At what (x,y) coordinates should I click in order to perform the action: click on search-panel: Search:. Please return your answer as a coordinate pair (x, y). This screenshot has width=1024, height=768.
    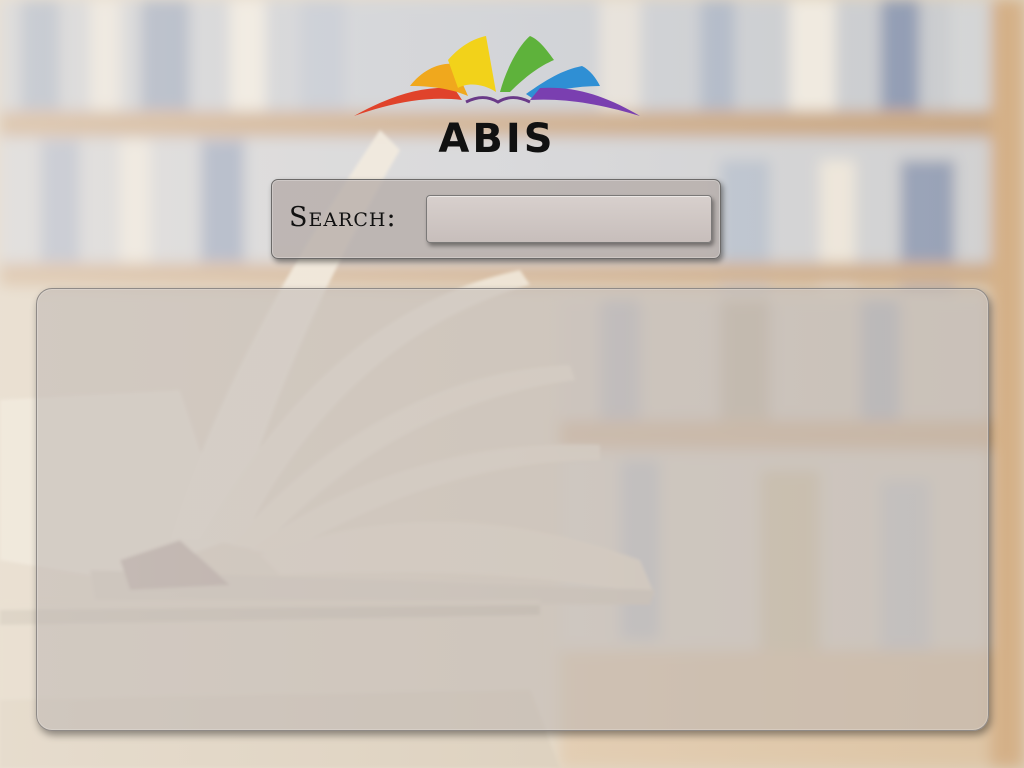
    Looking at the image, I should click on (496, 219).